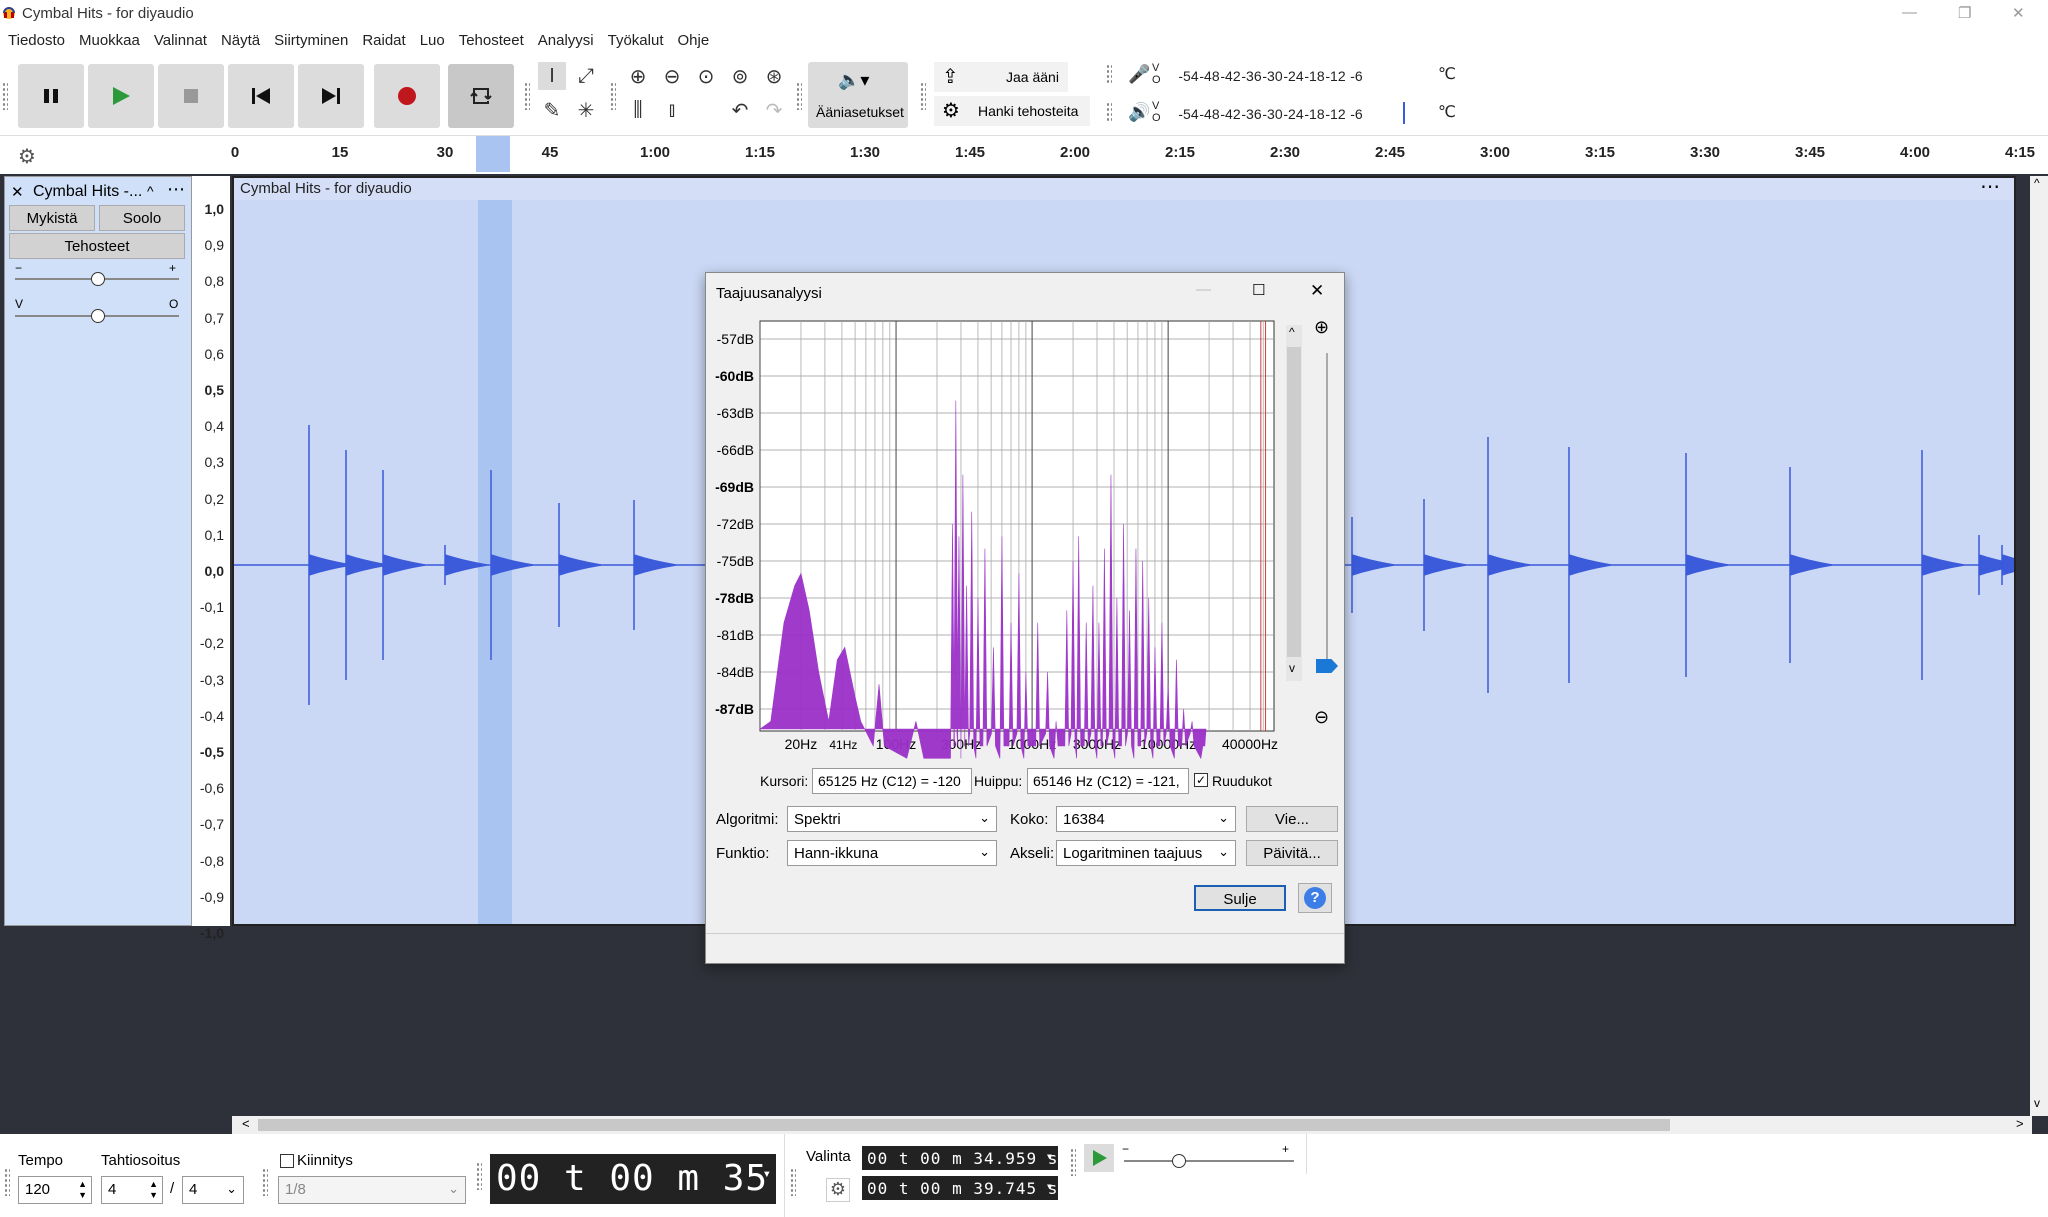 This screenshot has height=1217, width=2048. Describe the element at coordinates (2020, 1123) in the screenshot. I see `scroll-right-icon: >` at that location.